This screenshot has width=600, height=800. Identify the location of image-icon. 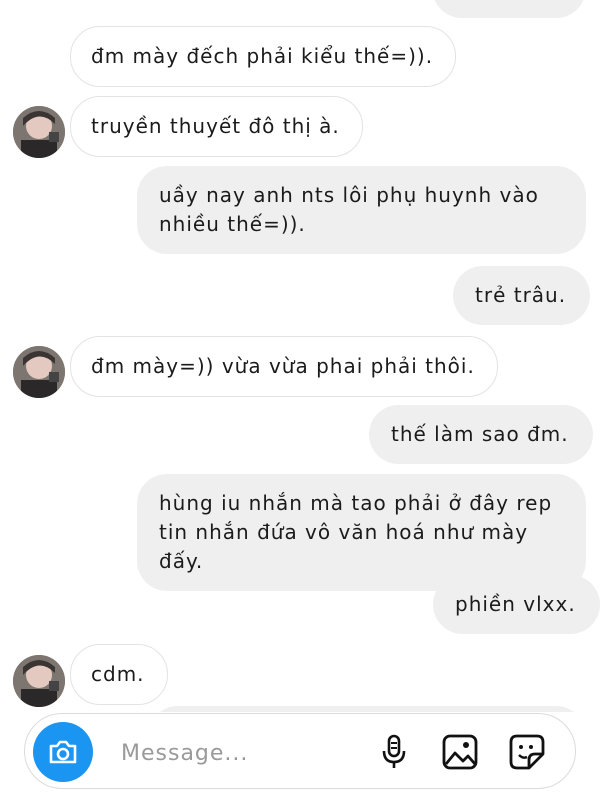
(460, 752).